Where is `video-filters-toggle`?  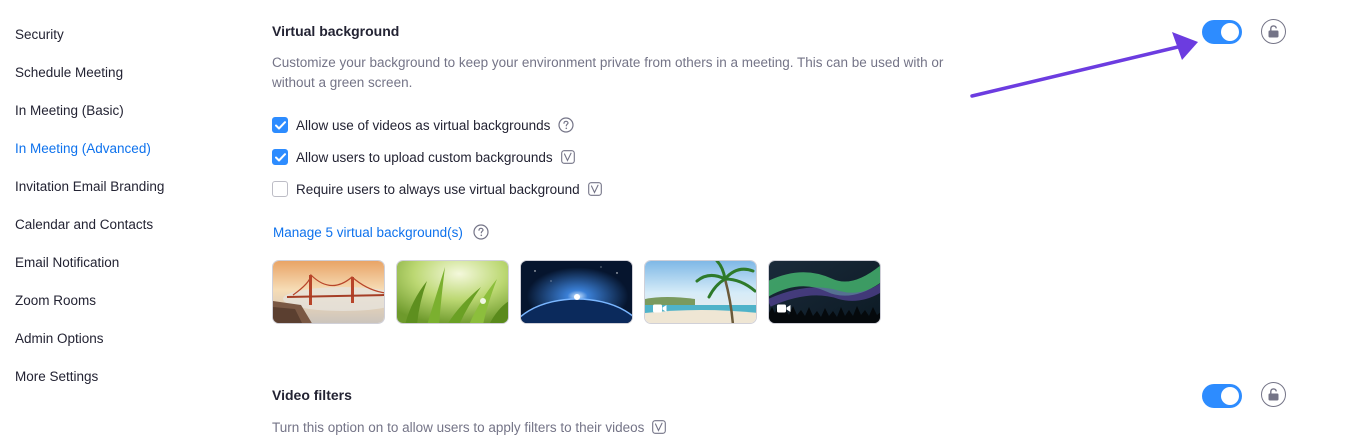
video-filters-toggle is located at coordinates (1222, 396).